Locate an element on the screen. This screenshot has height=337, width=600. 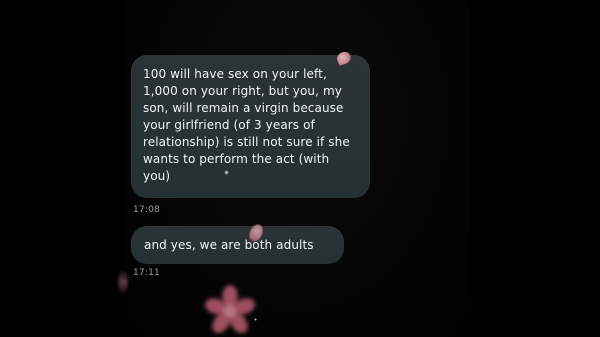
message-timestamp: 17:11 is located at coordinates (146, 273).